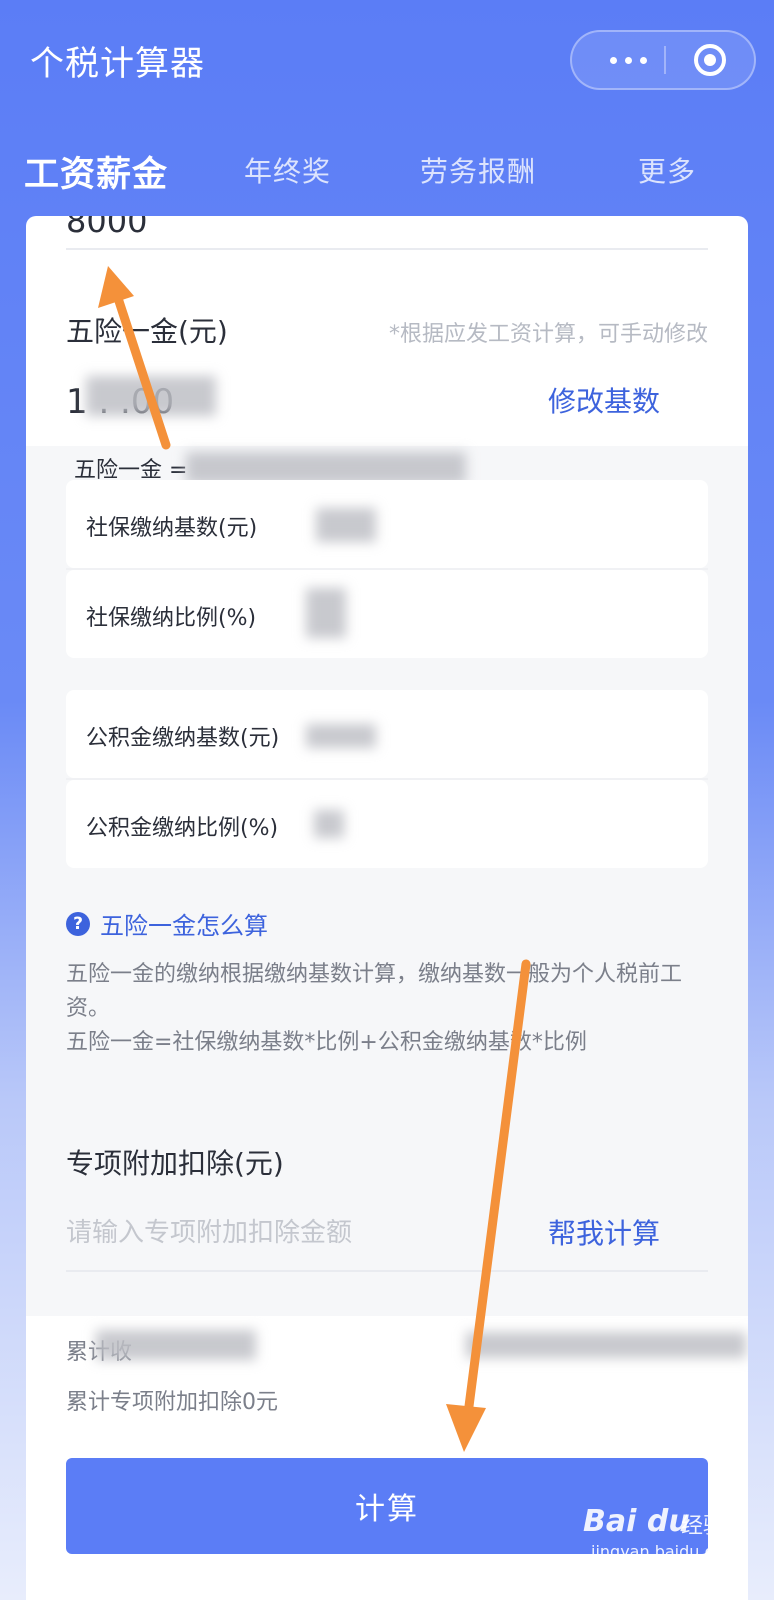 The width and height of the screenshot is (774, 1600). I want to click on page-title: 个税计算器, so click(117, 64).